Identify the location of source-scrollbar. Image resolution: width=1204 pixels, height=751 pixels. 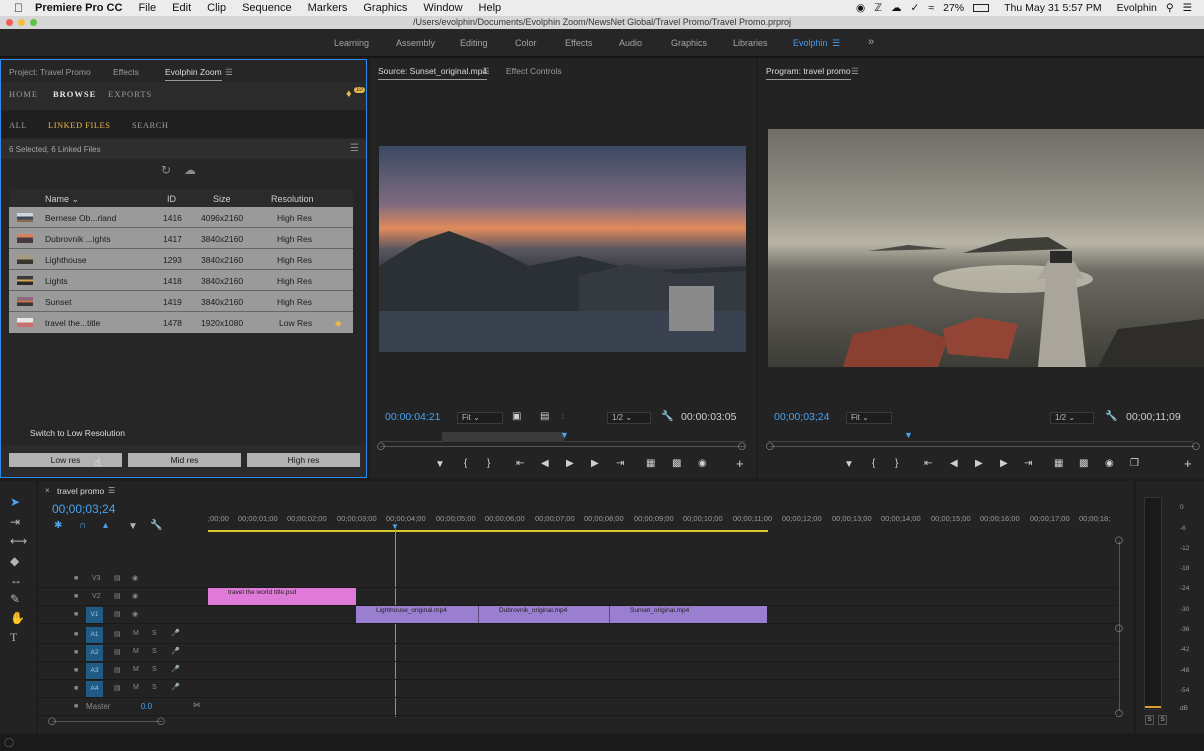
(562, 446).